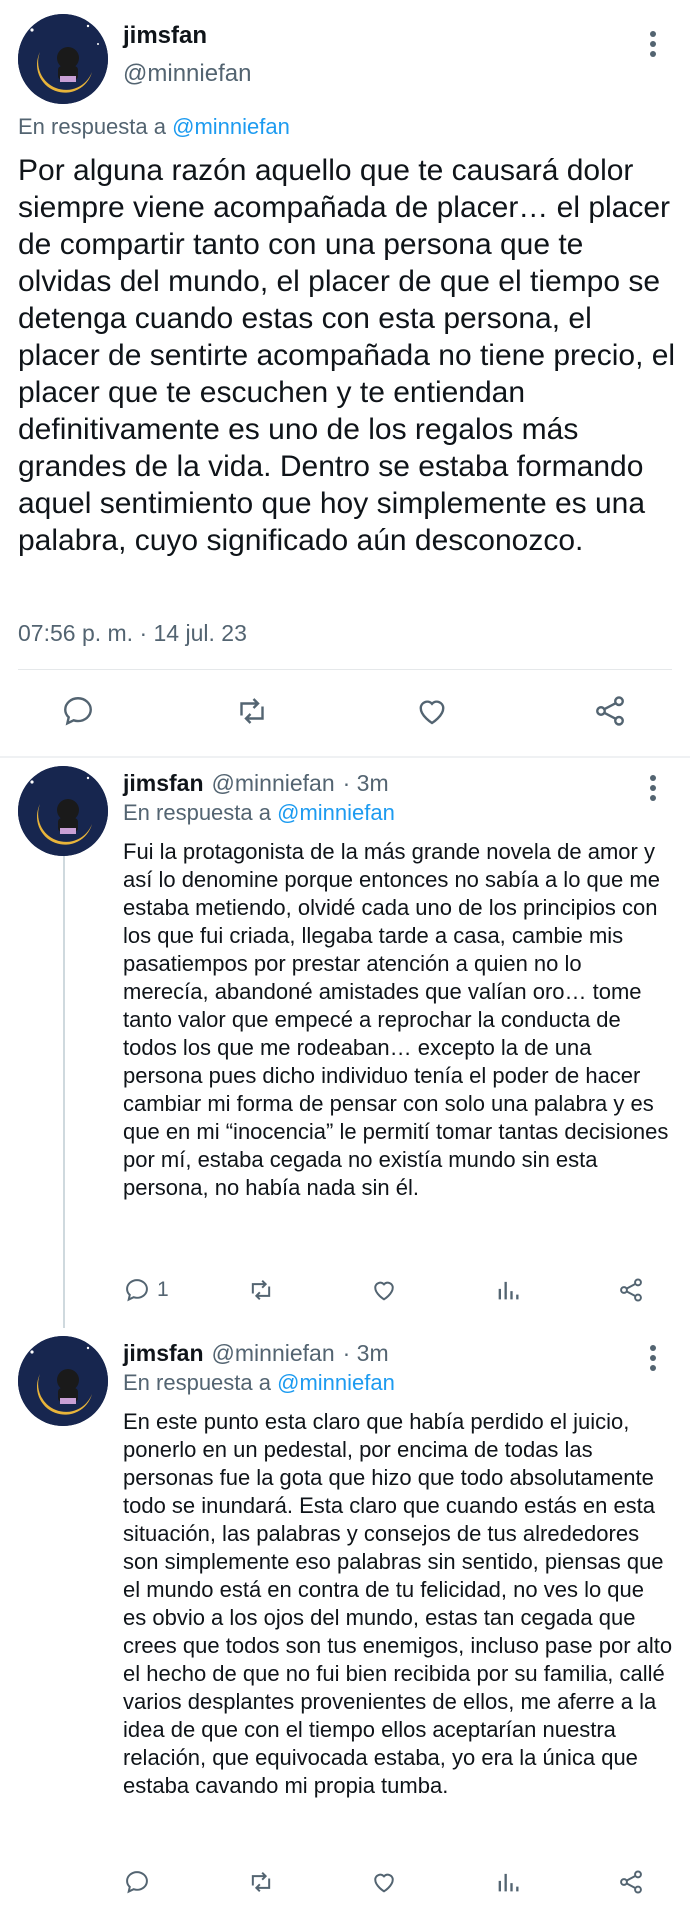 The image size is (690, 1920). I want to click on reply-button: 1, so click(146, 1290).